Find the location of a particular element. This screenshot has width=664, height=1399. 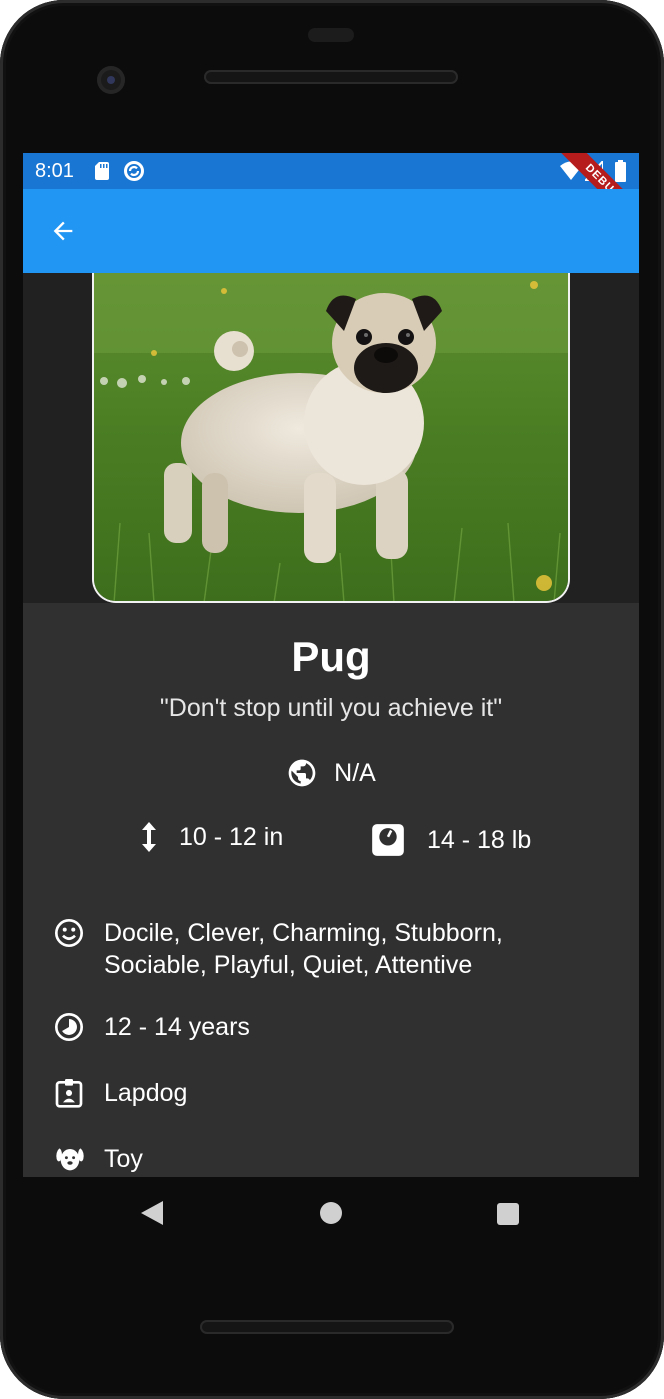

smiley-icon is located at coordinates (69, 933).